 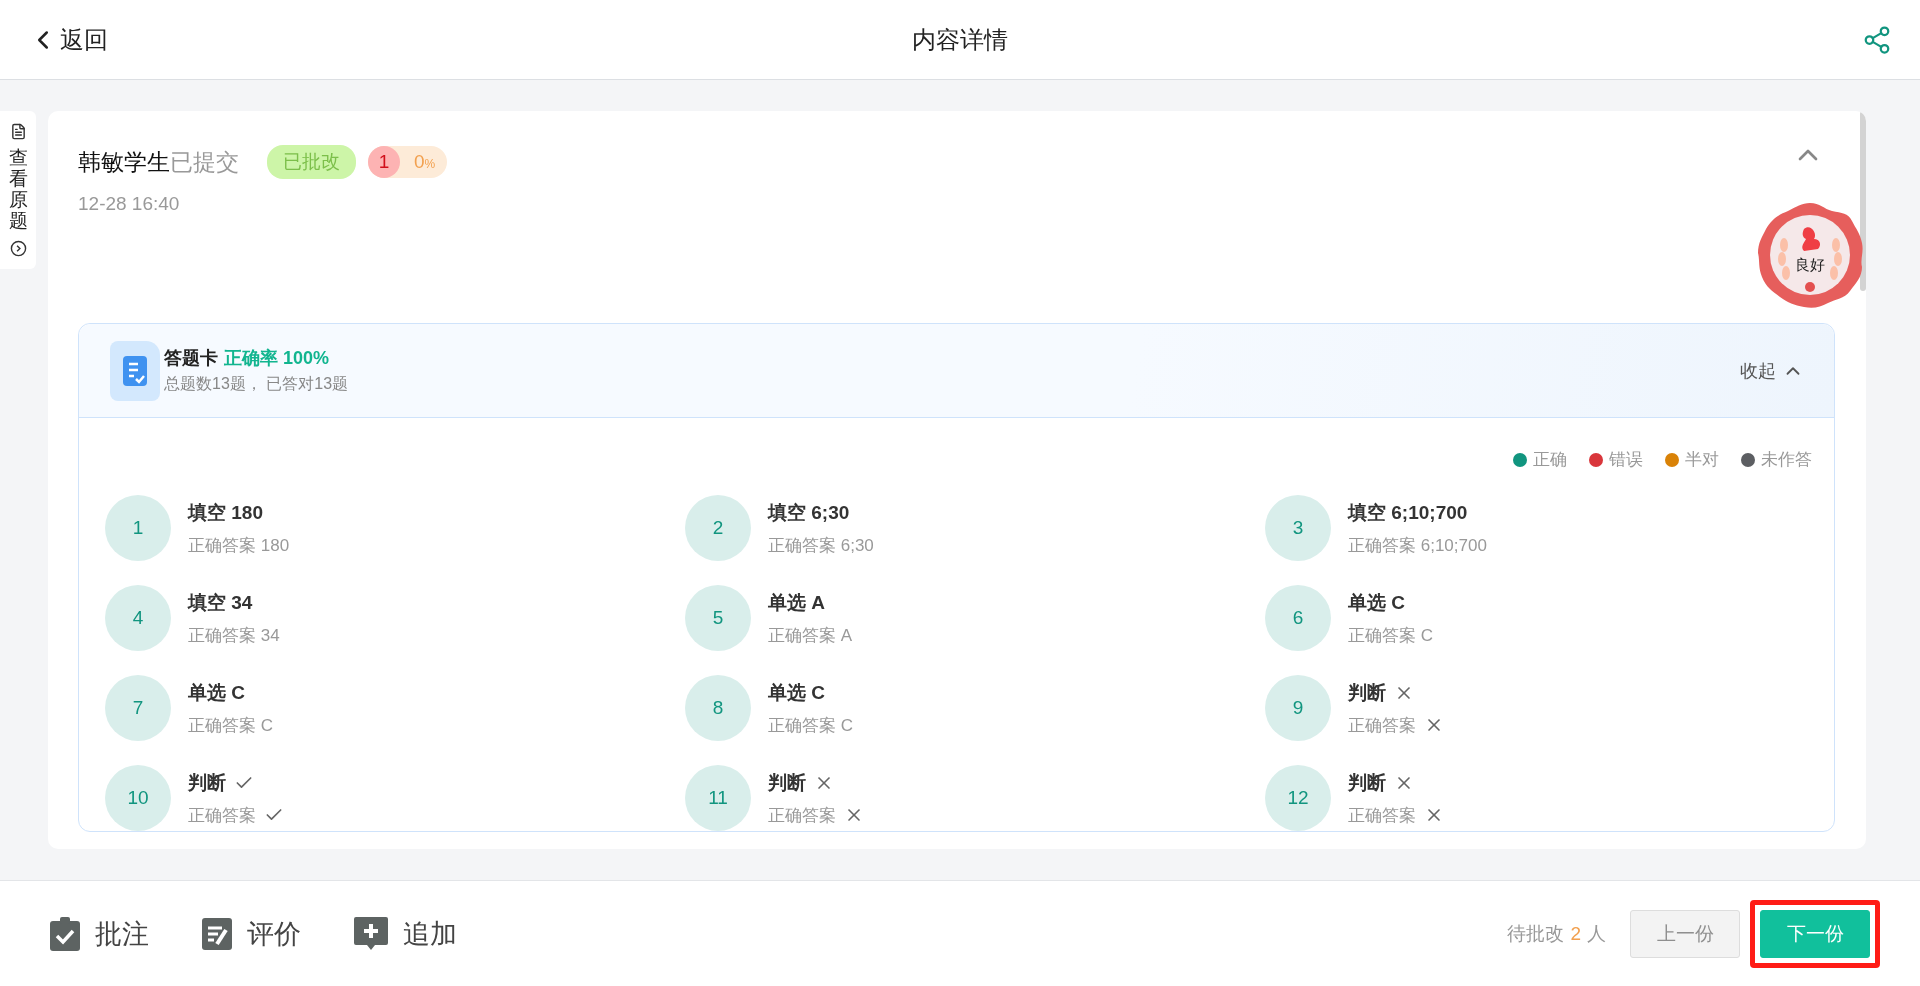 I want to click on question-number: 2, so click(x=718, y=528).